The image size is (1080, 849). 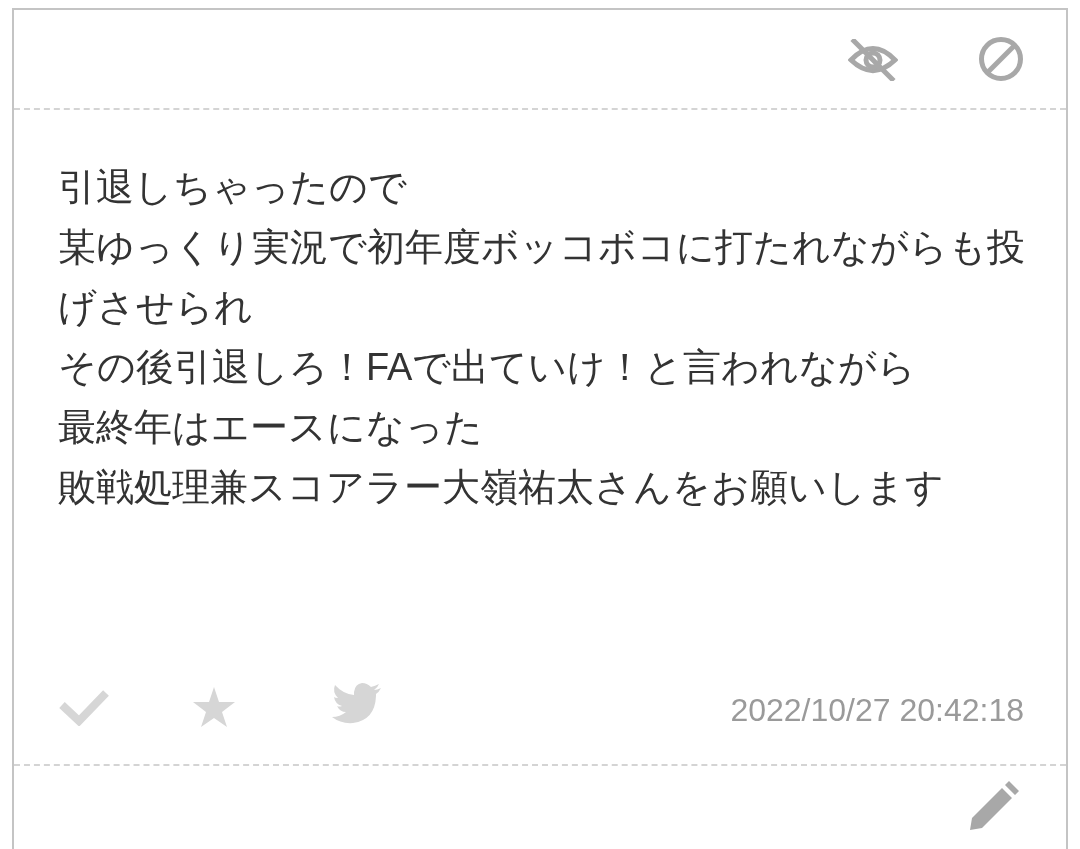 I want to click on block-icon, so click(x=1001, y=59).